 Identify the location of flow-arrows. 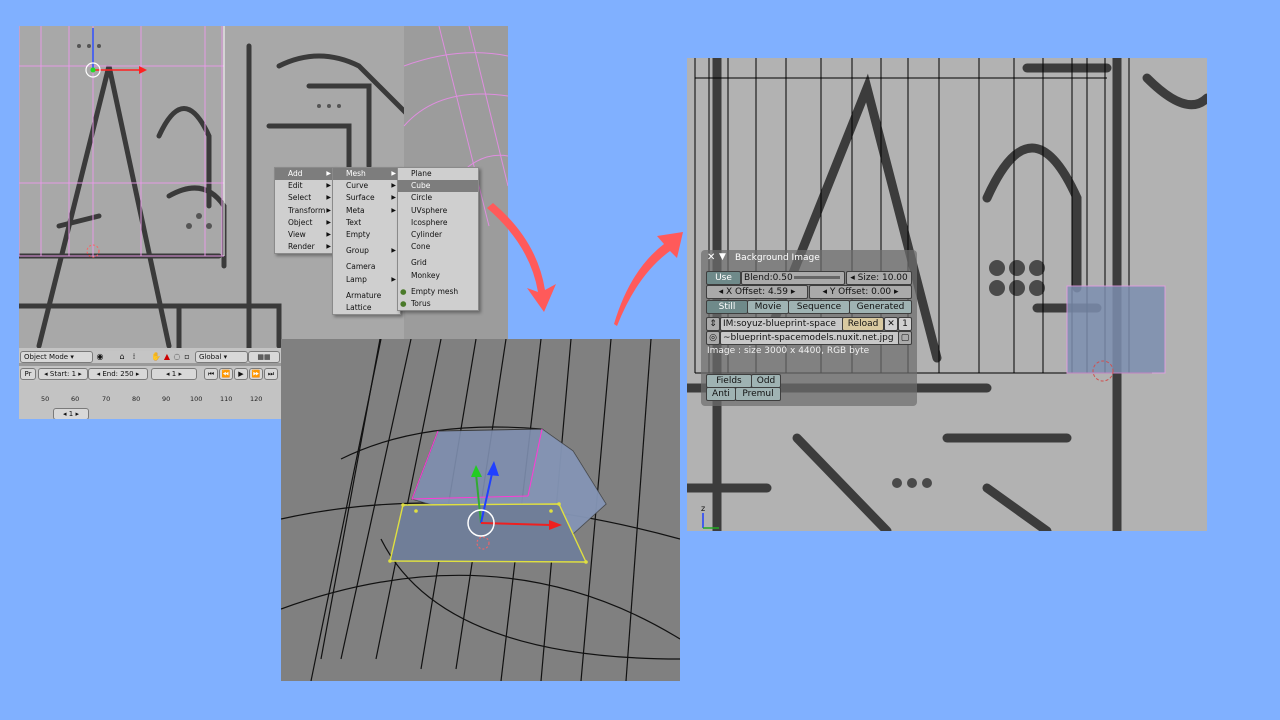
(585, 264).